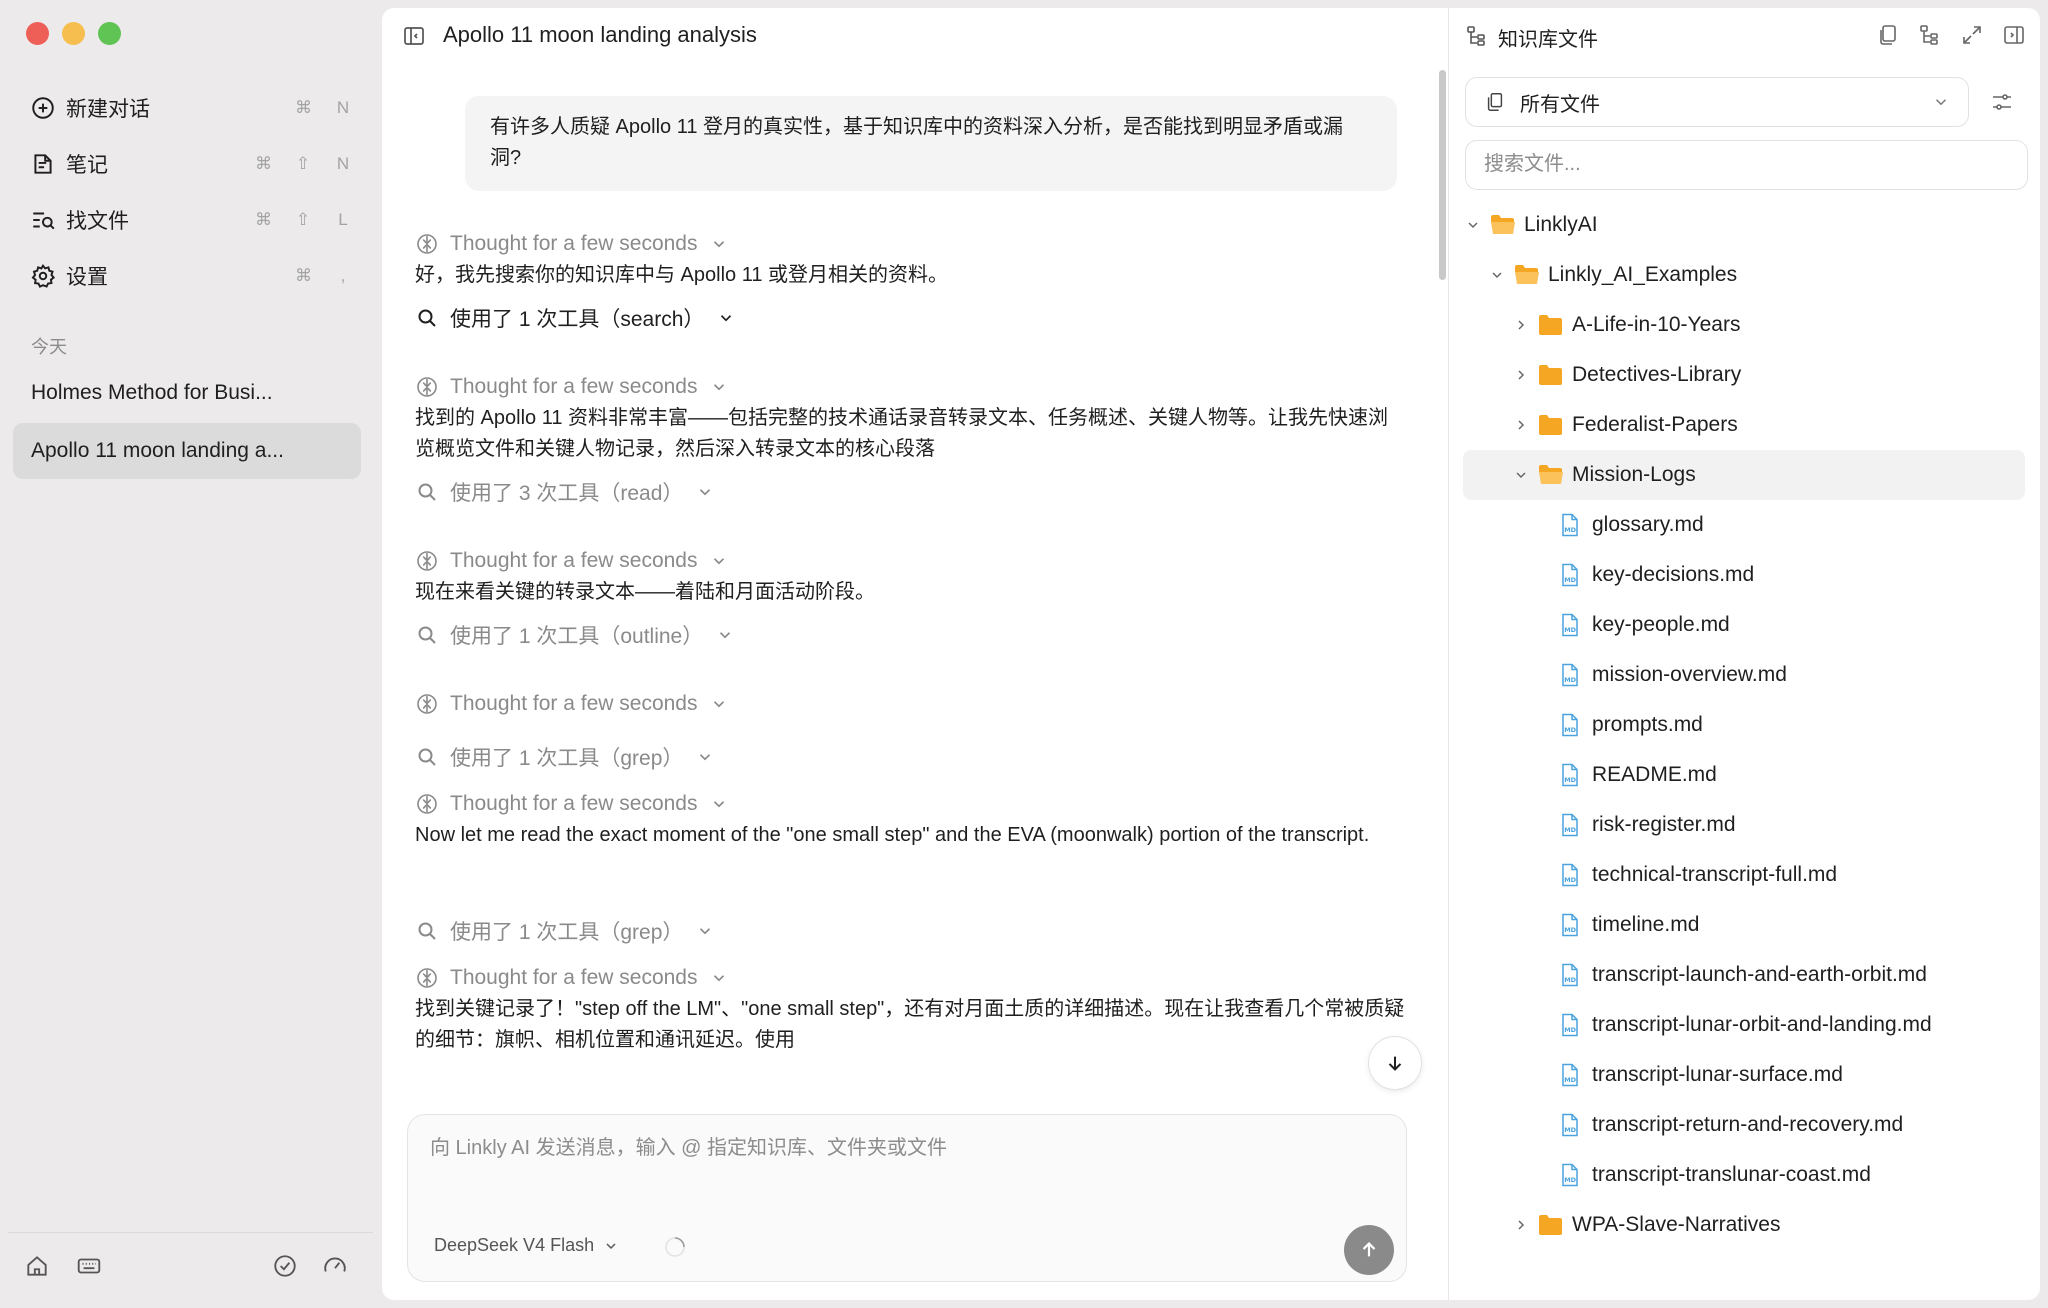  I want to click on kb-header: 知识库文件, so click(1744, 36).